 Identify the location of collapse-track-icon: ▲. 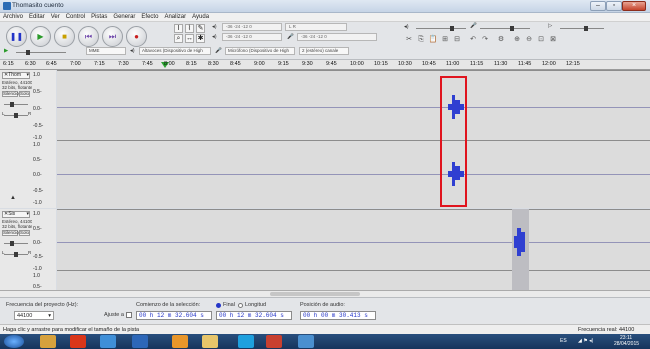
(13, 198).